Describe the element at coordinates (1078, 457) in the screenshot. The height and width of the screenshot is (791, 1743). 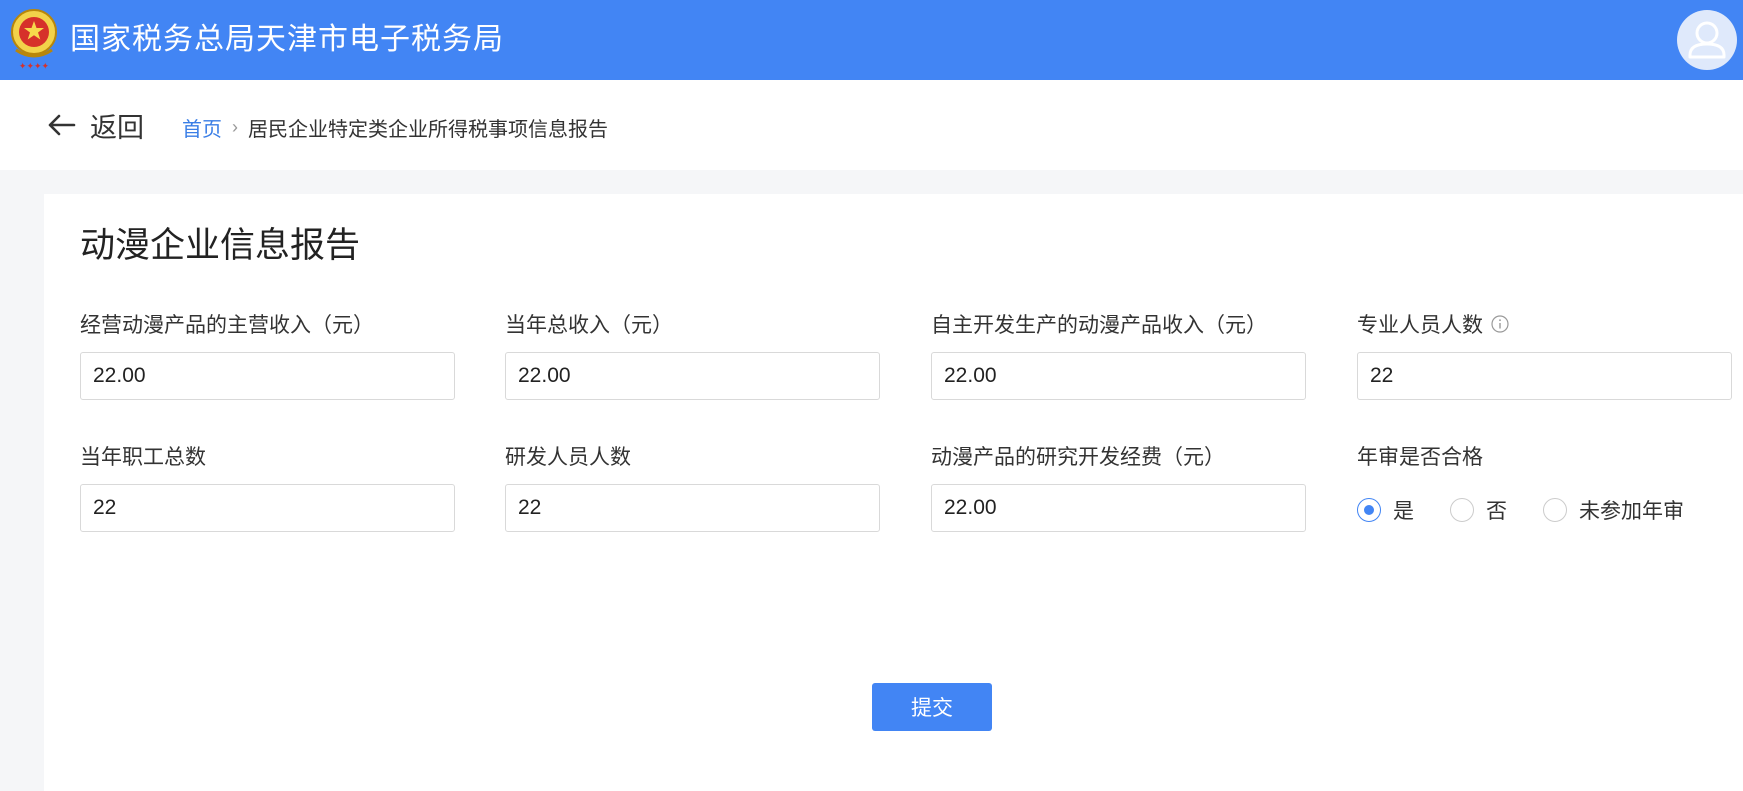
I see `field-label: 动漫产品的研究开发经费（元）` at that location.